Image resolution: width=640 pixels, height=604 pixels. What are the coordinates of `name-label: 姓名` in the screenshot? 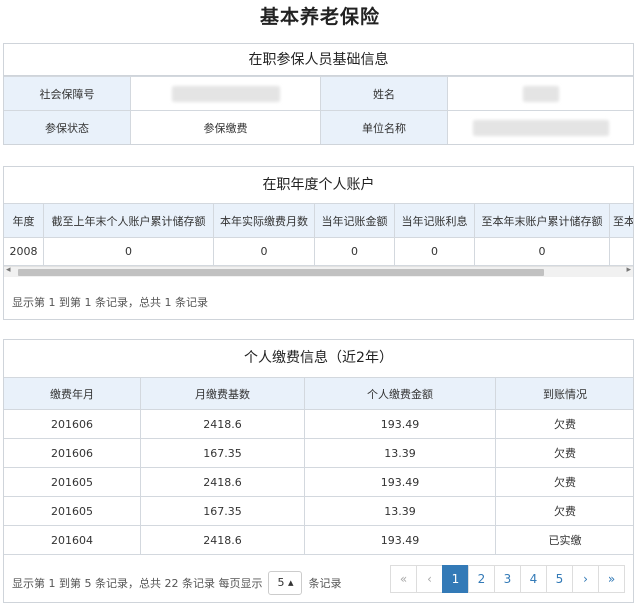 It's located at (384, 93).